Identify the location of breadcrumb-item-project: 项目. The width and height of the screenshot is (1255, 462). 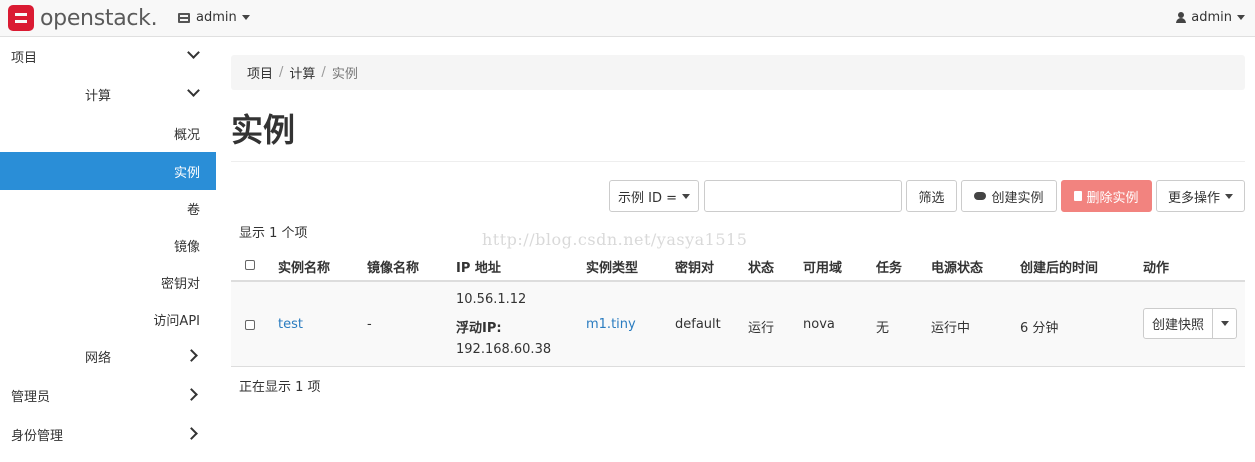
(260, 72).